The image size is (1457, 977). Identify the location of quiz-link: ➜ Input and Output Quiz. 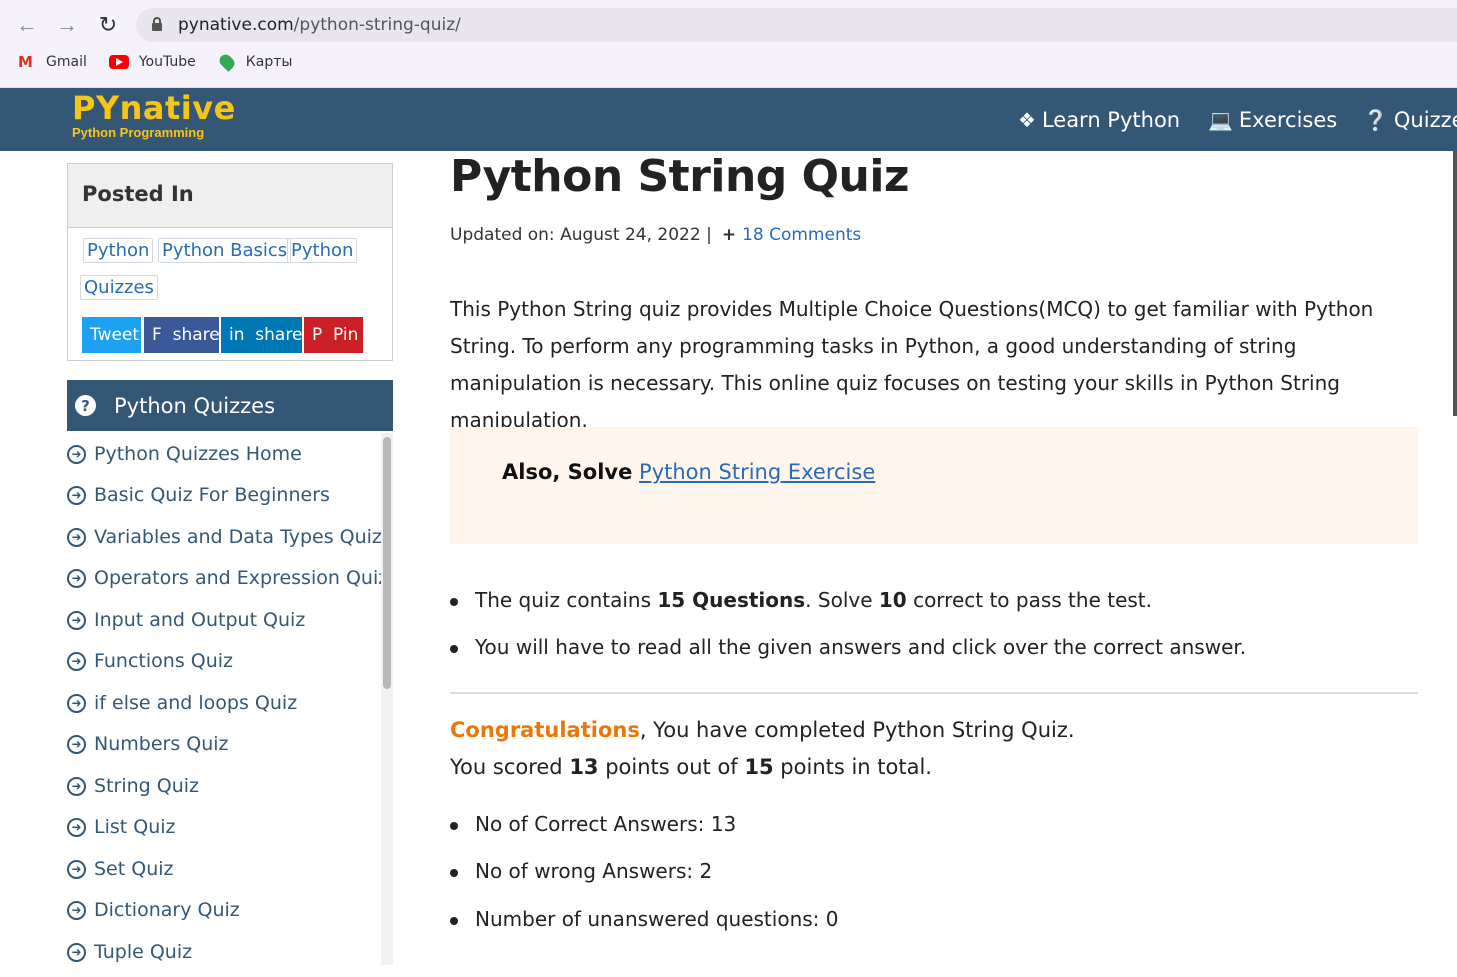
(186, 620).